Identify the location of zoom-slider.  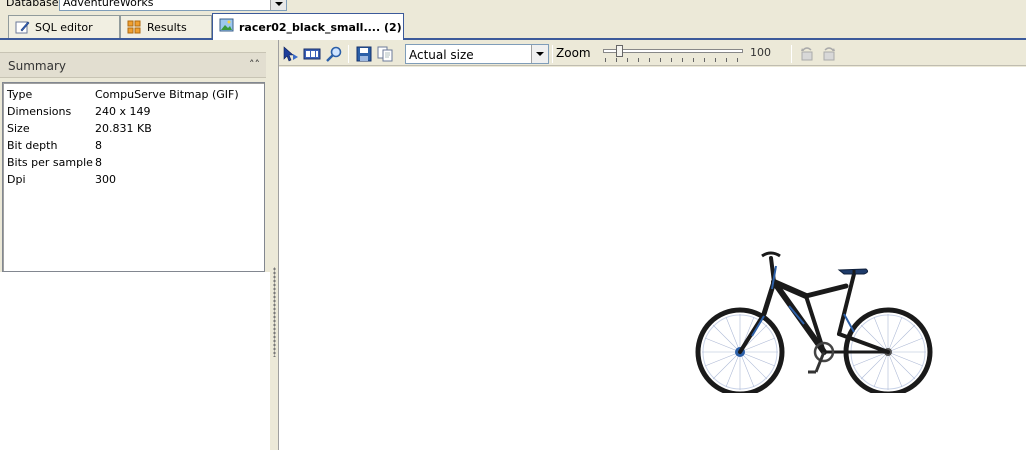
(673, 54).